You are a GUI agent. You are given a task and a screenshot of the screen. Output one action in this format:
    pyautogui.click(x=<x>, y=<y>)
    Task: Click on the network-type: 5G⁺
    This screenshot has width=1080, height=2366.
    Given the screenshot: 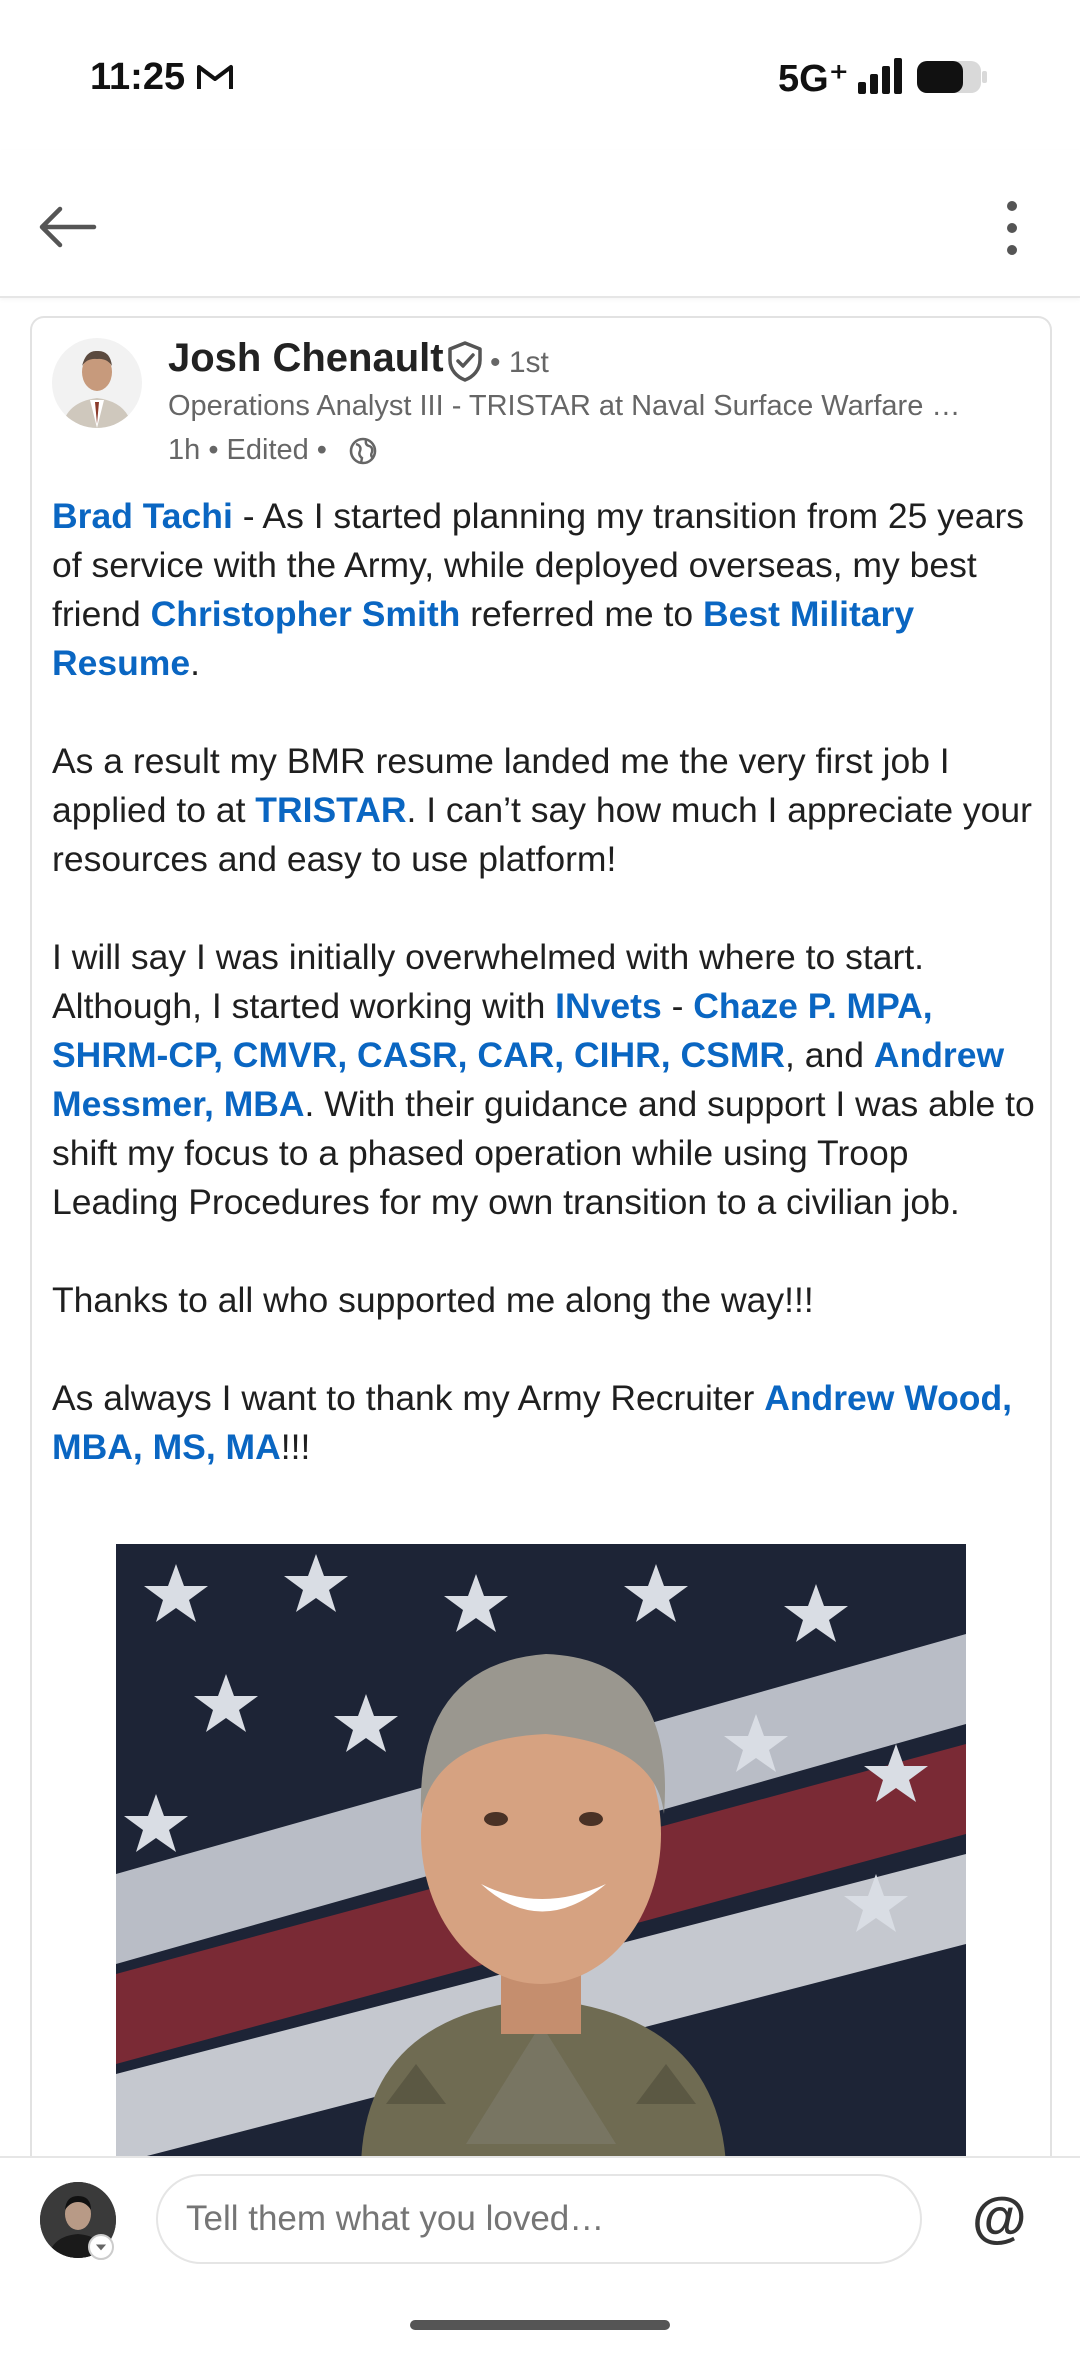 What is the action you would take?
    pyautogui.click(x=813, y=79)
    